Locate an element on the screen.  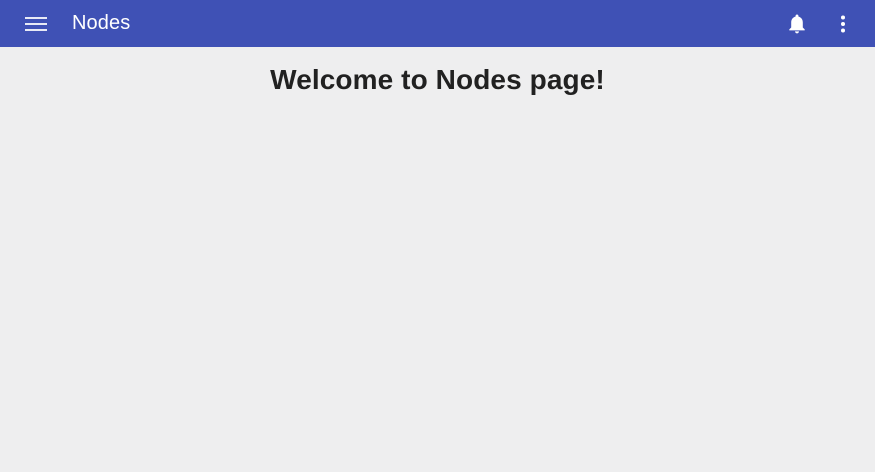
welcome-heading: Welcome to Nodes page! is located at coordinates (437, 79).